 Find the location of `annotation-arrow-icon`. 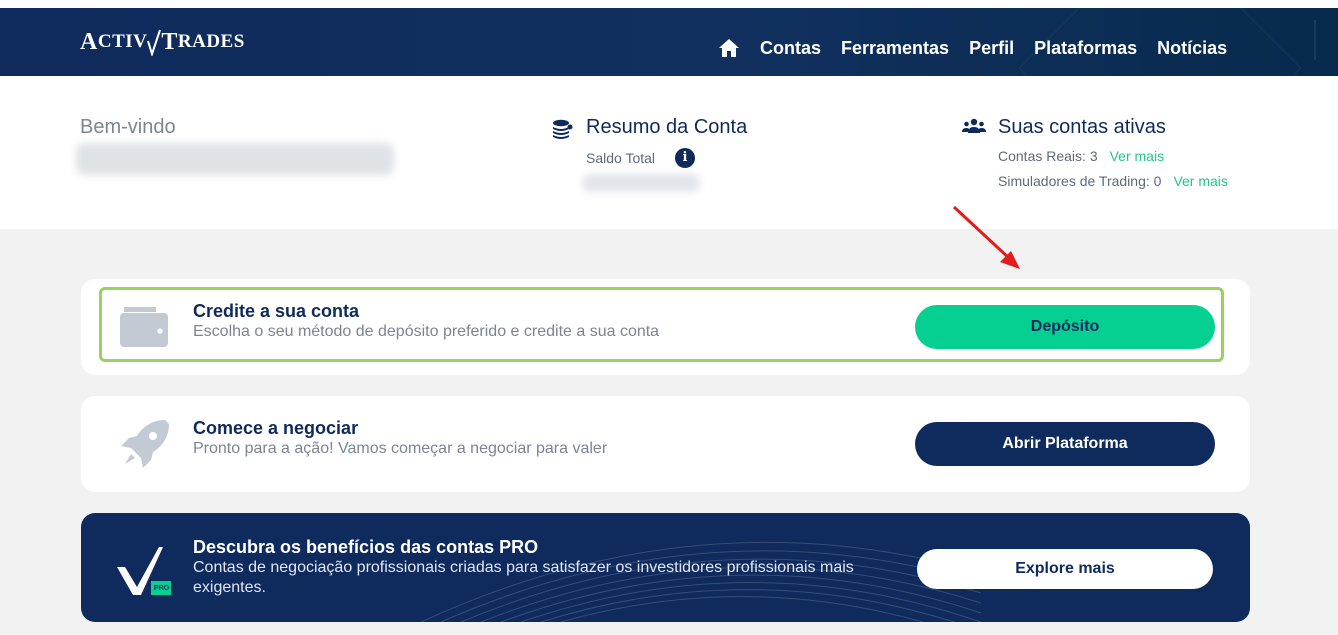

annotation-arrow-icon is located at coordinates (986, 237).